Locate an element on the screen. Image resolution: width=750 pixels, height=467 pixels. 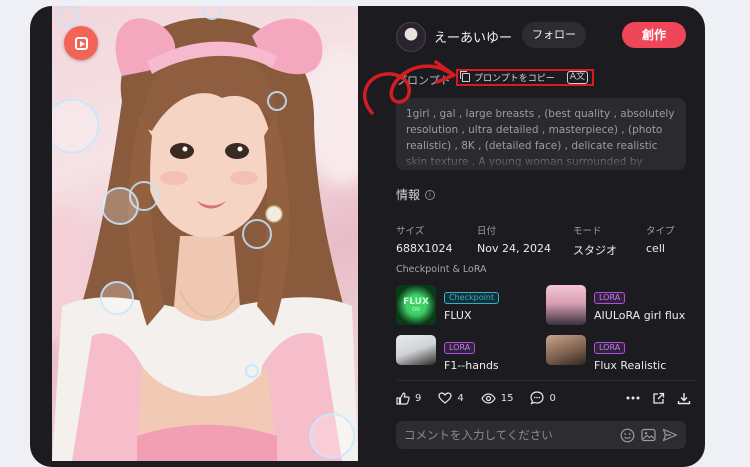
model-item-aiulora: LORA AIULoRA girl flux is located at coordinates (615, 305).